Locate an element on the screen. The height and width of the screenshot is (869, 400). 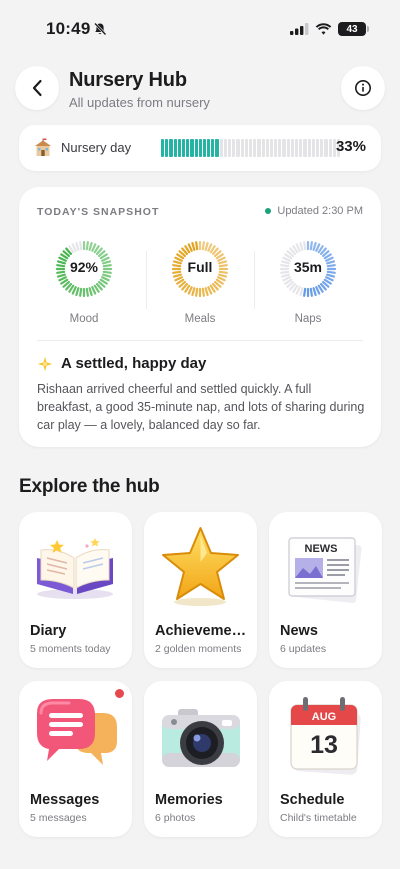
tile-schedule: AUG 13 Schedule Child's timetable is located at coordinates (325, 759).